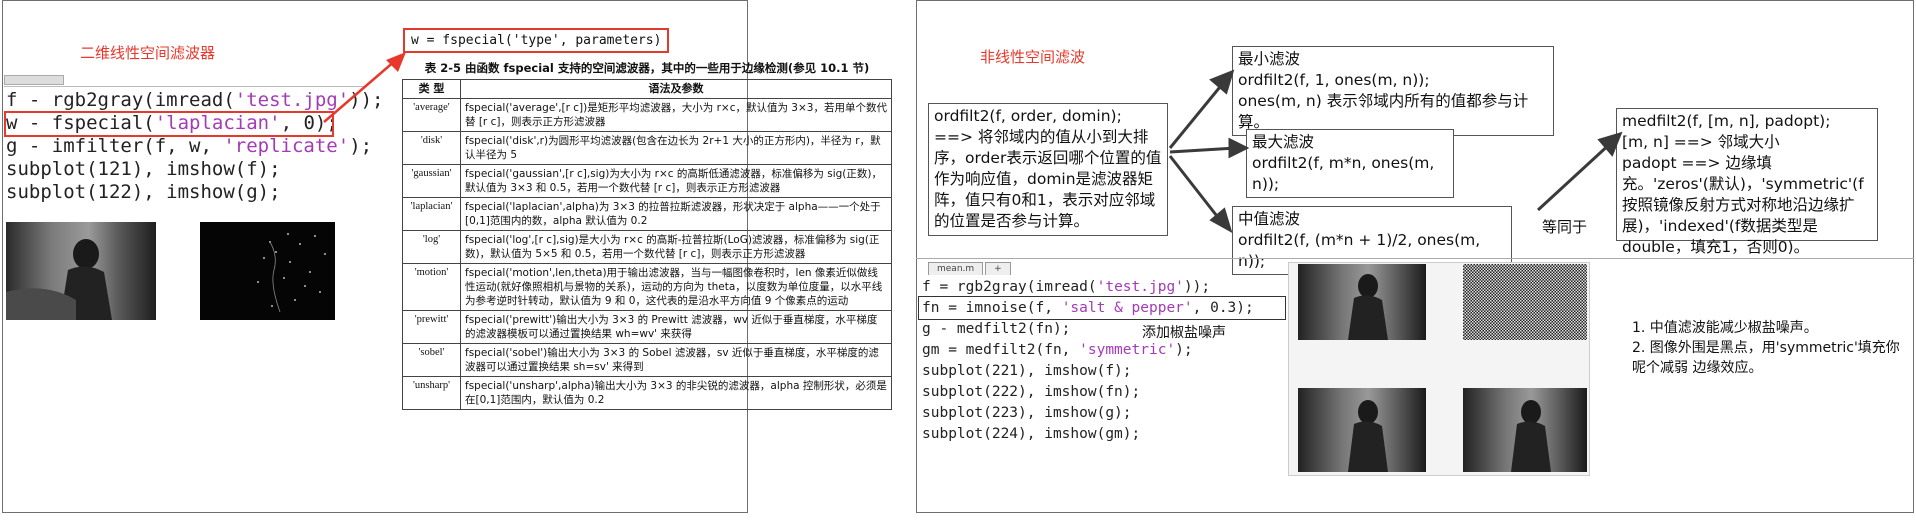 The width and height of the screenshot is (1916, 520). Describe the element at coordinates (431, 360) in the screenshot. I see `filter-type-cell: 'sobel'` at that location.